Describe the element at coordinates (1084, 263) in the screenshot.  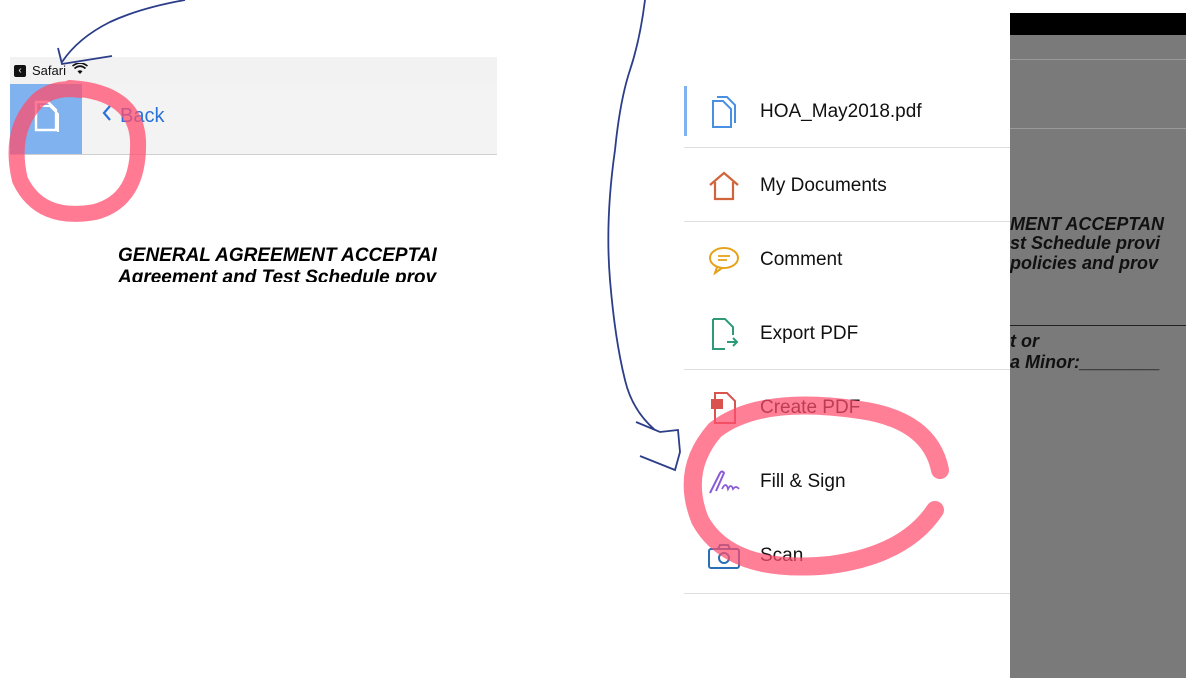
I see `preview-text-line: policies and prov` at that location.